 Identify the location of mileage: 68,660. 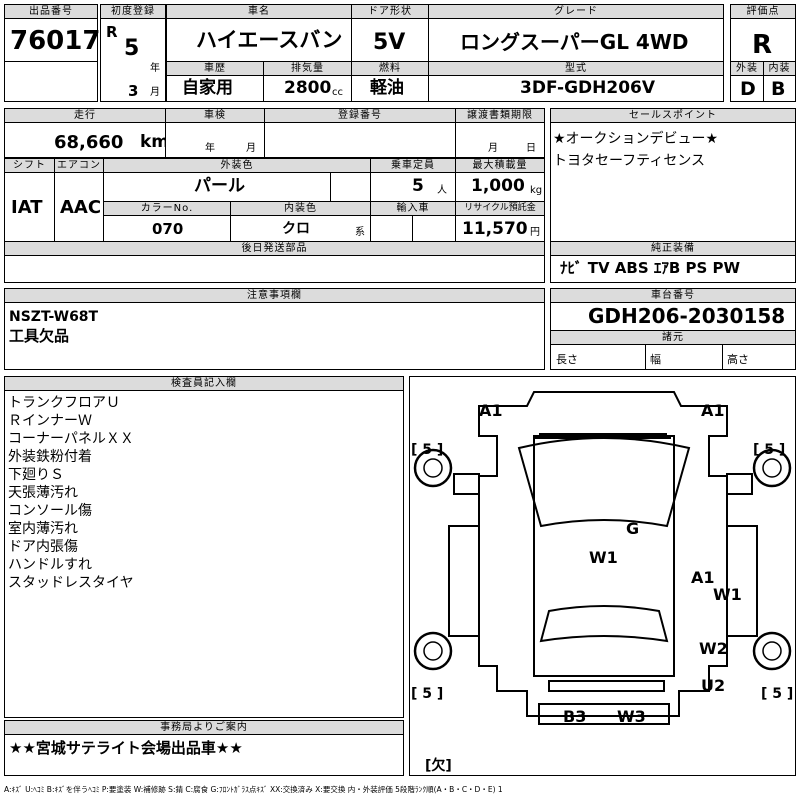
(89, 142).